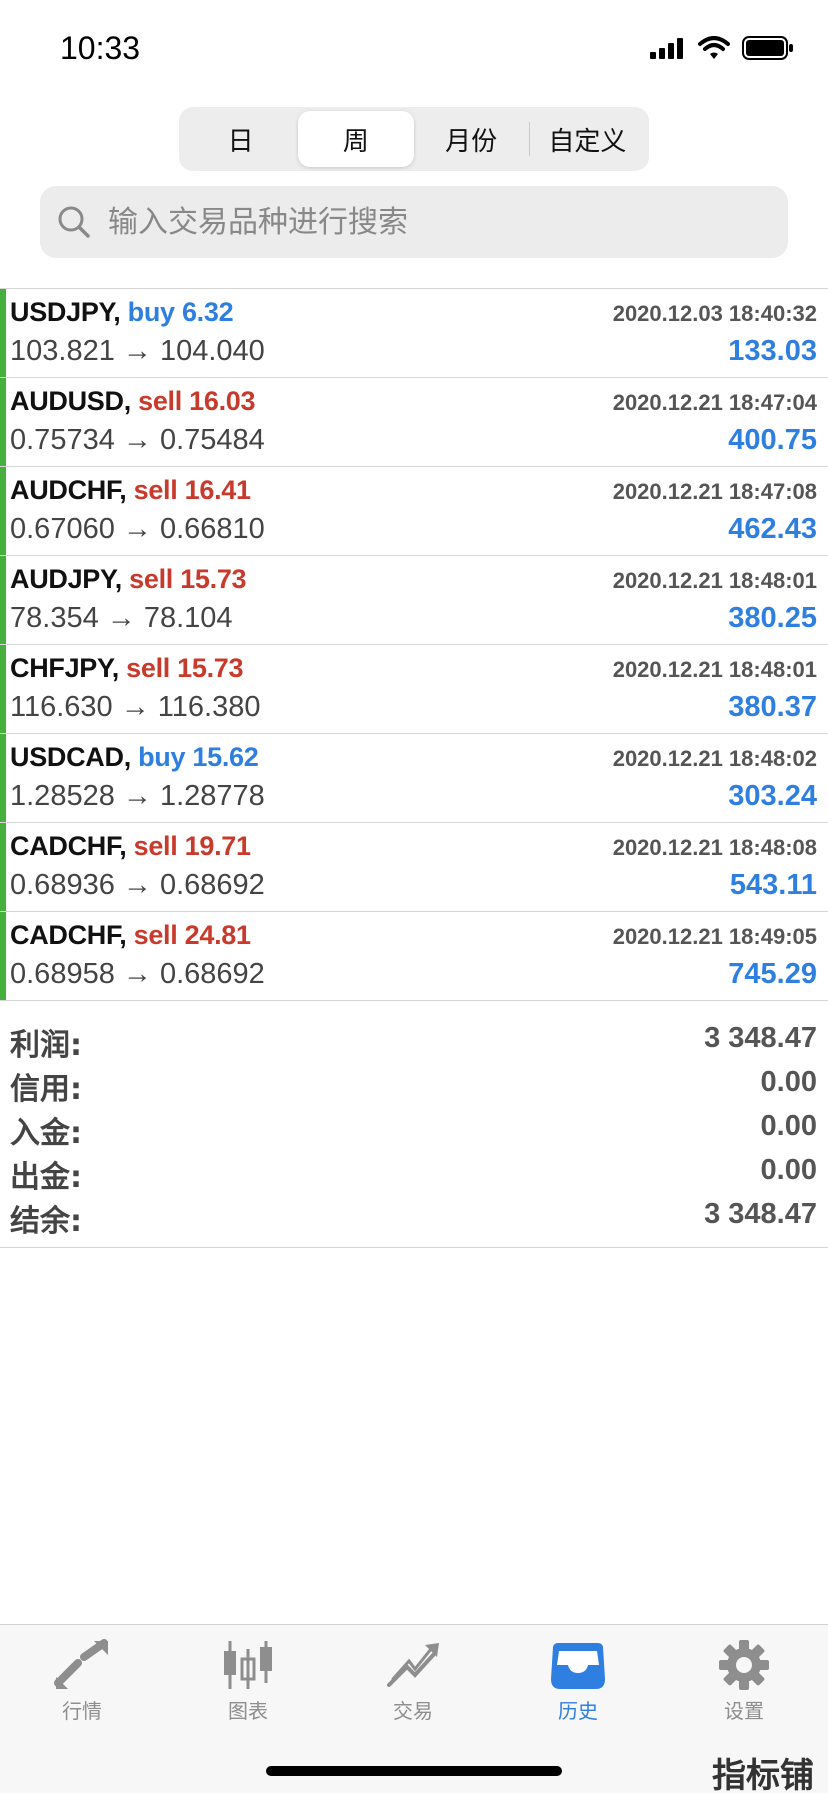  What do you see at coordinates (772, 529) in the screenshot?
I see `trade-profit: 462.43` at bounding box center [772, 529].